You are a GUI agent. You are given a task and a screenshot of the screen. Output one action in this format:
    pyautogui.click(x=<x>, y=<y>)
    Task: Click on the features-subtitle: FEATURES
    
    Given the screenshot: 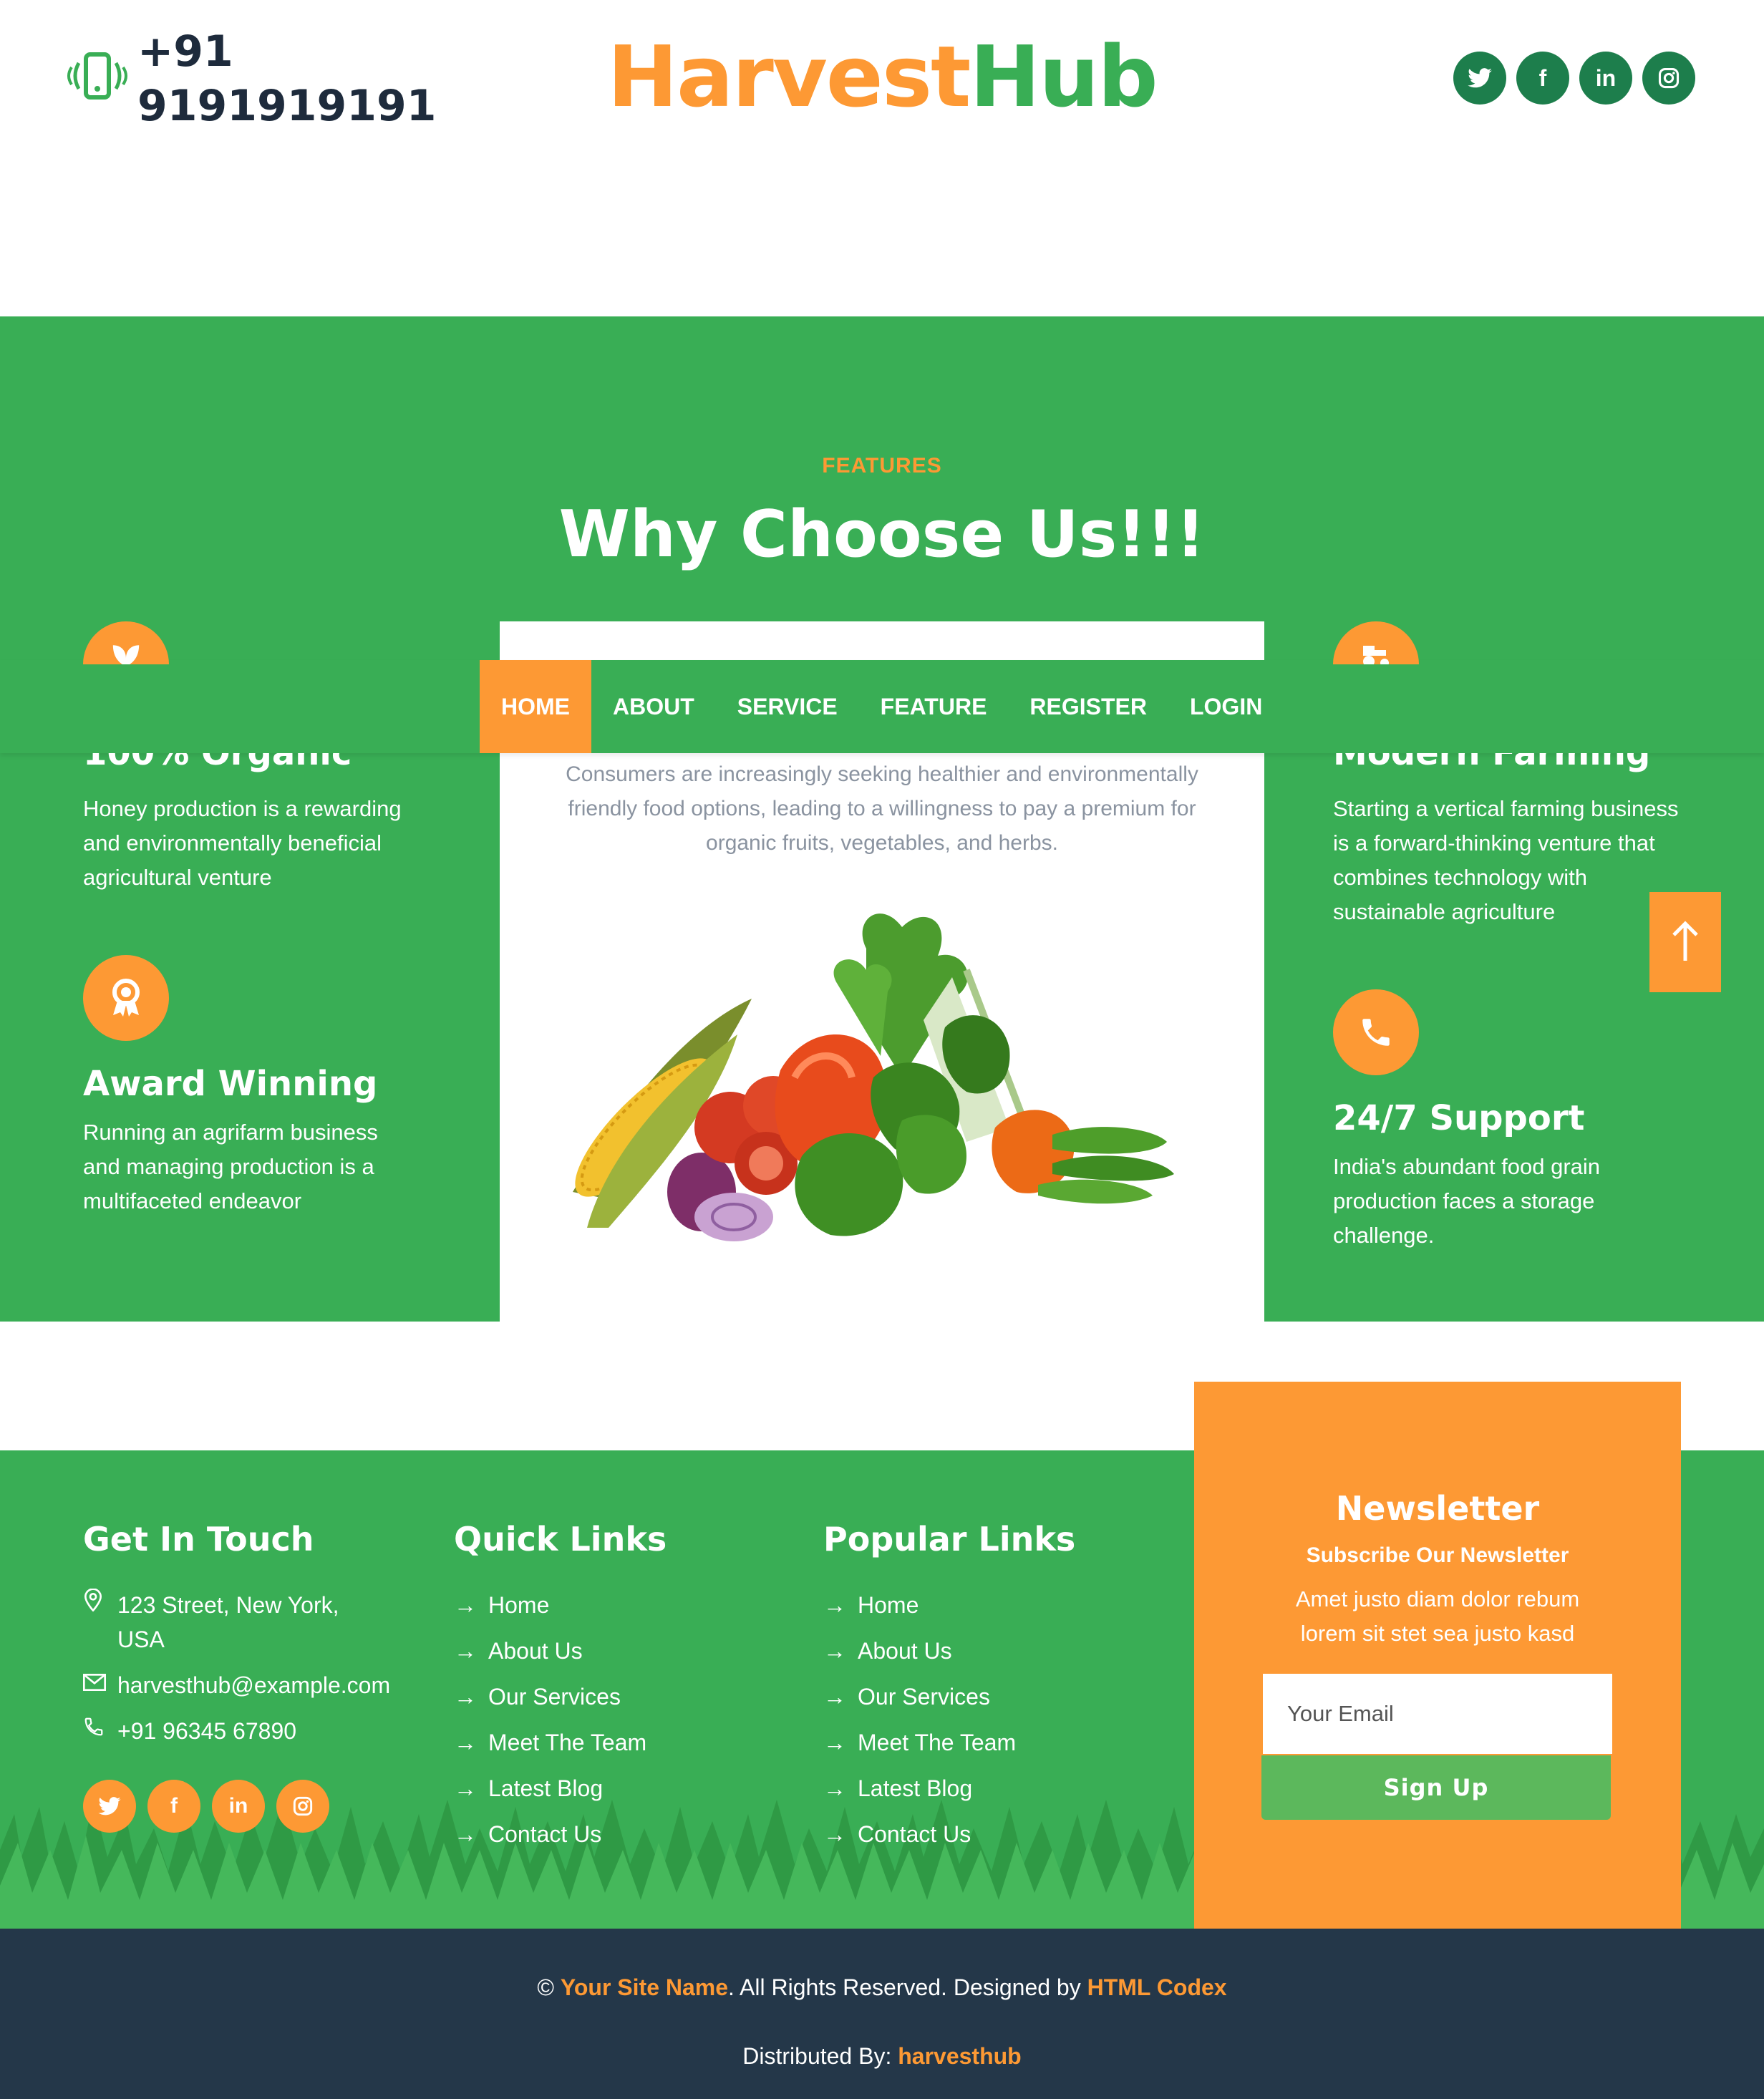 What is the action you would take?
    pyautogui.click(x=882, y=466)
    